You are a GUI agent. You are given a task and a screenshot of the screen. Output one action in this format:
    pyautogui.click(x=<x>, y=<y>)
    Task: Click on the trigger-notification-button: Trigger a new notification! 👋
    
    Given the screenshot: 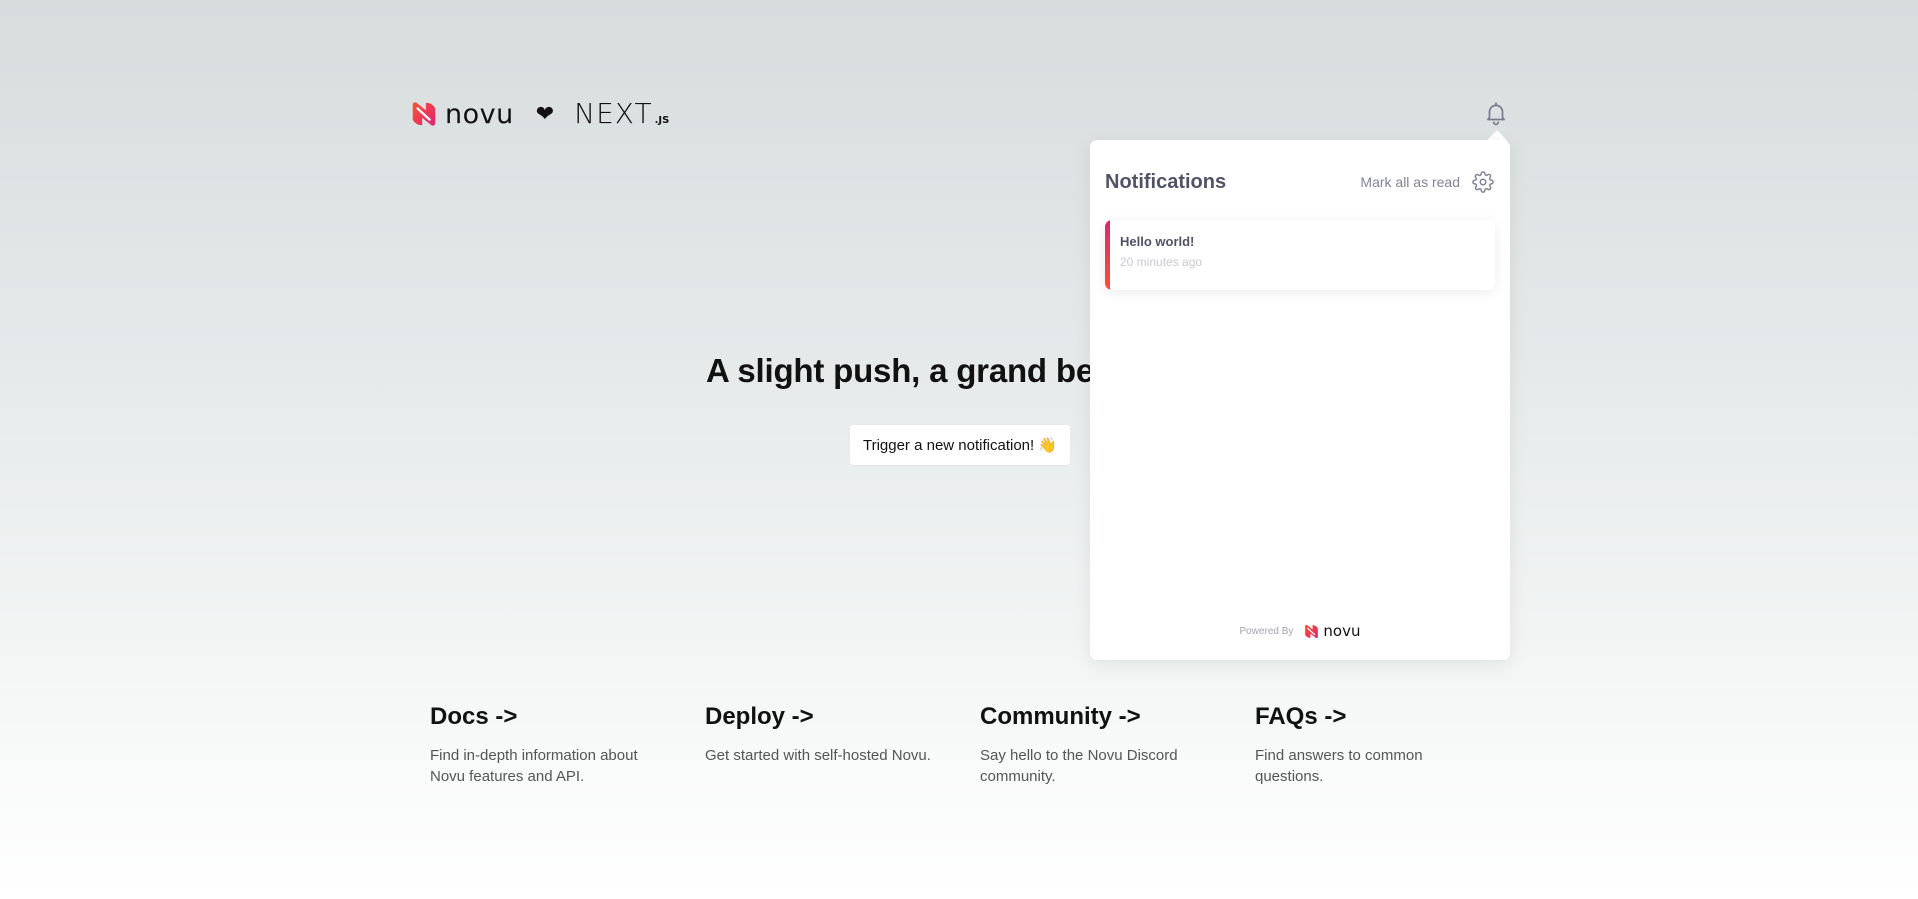 What is the action you would take?
    pyautogui.click(x=960, y=445)
    